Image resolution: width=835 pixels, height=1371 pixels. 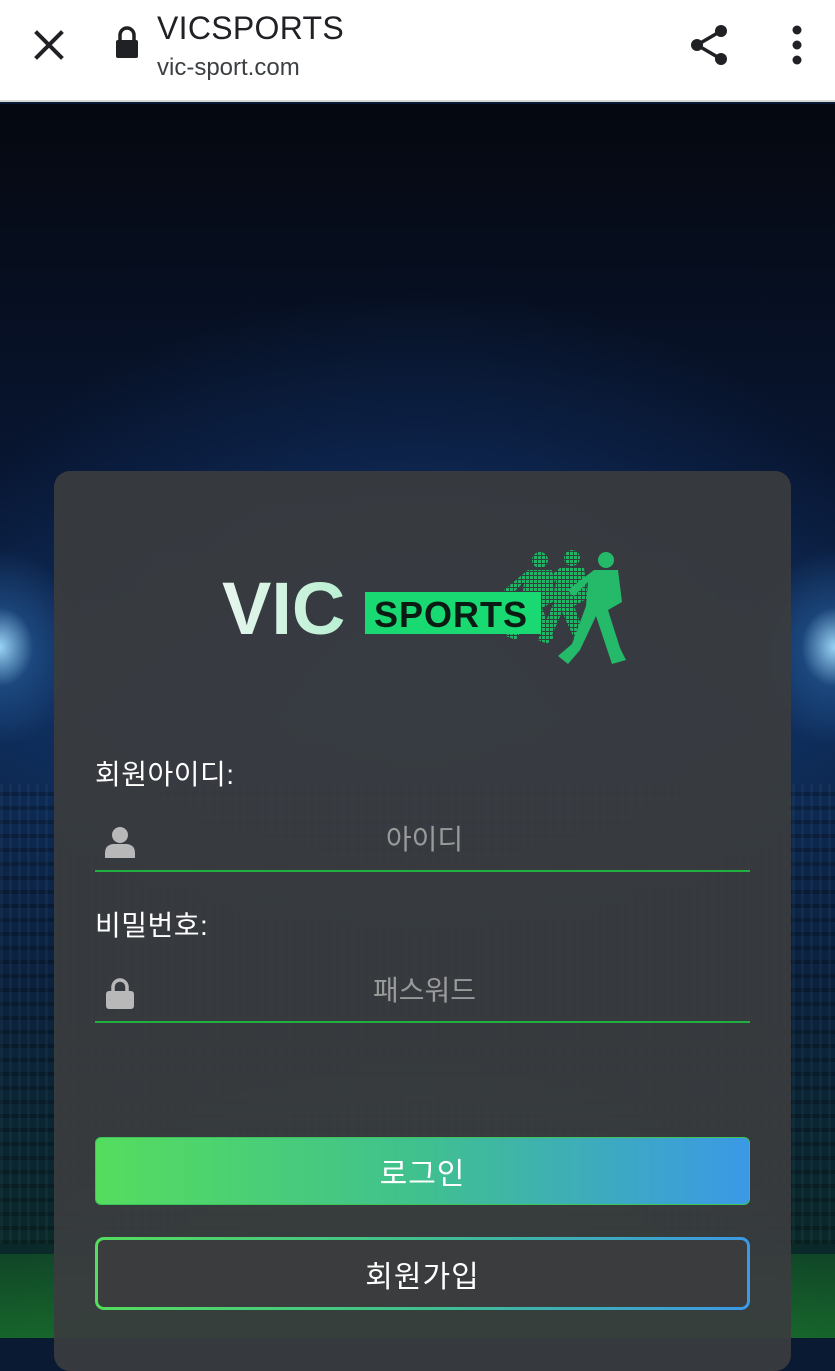 I want to click on close-icon, so click(x=49, y=45).